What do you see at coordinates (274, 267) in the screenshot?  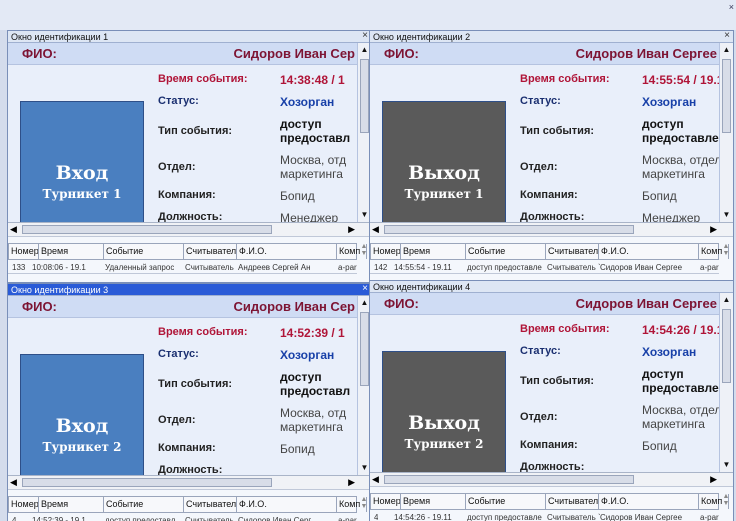 I see `grid-cell-fio: Андреев Сергей Ан` at bounding box center [274, 267].